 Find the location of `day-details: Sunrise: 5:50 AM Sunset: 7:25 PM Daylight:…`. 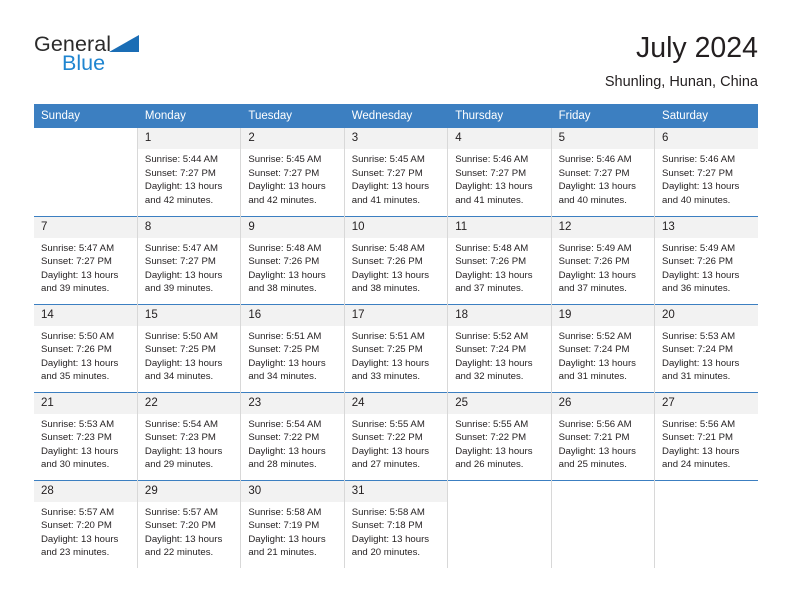

day-details: Sunrise: 5:50 AM Sunset: 7:25 PM Daylight:… is located at coordinates (189, 355).